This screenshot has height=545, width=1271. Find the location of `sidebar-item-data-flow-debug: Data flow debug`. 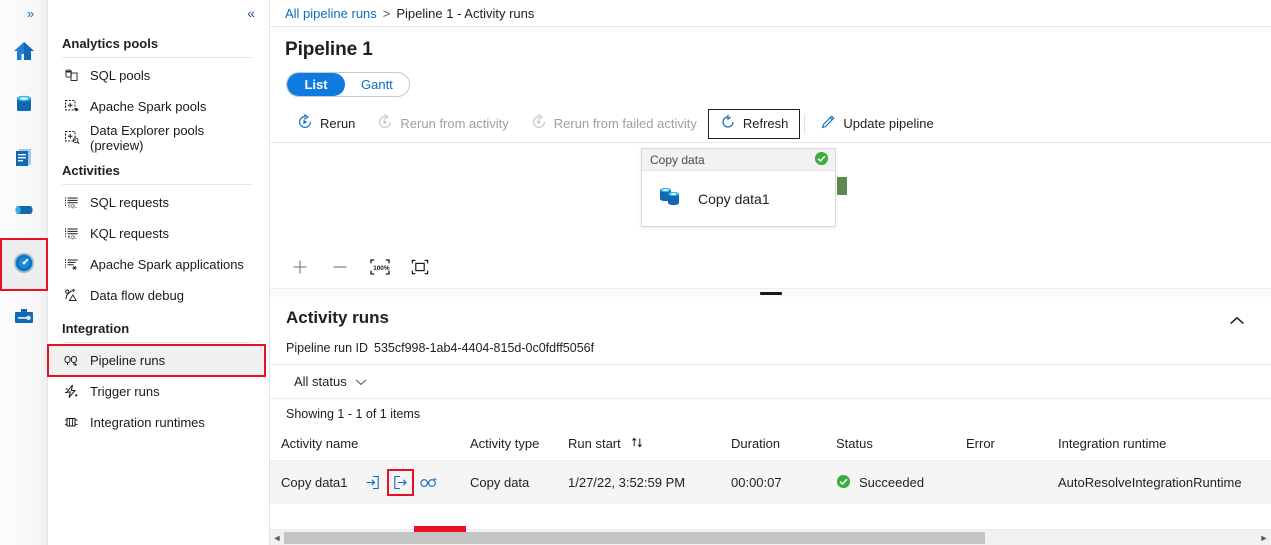

sidebar-item-data-flow-debug: Data flow debug is located at coordinates (158, 295).